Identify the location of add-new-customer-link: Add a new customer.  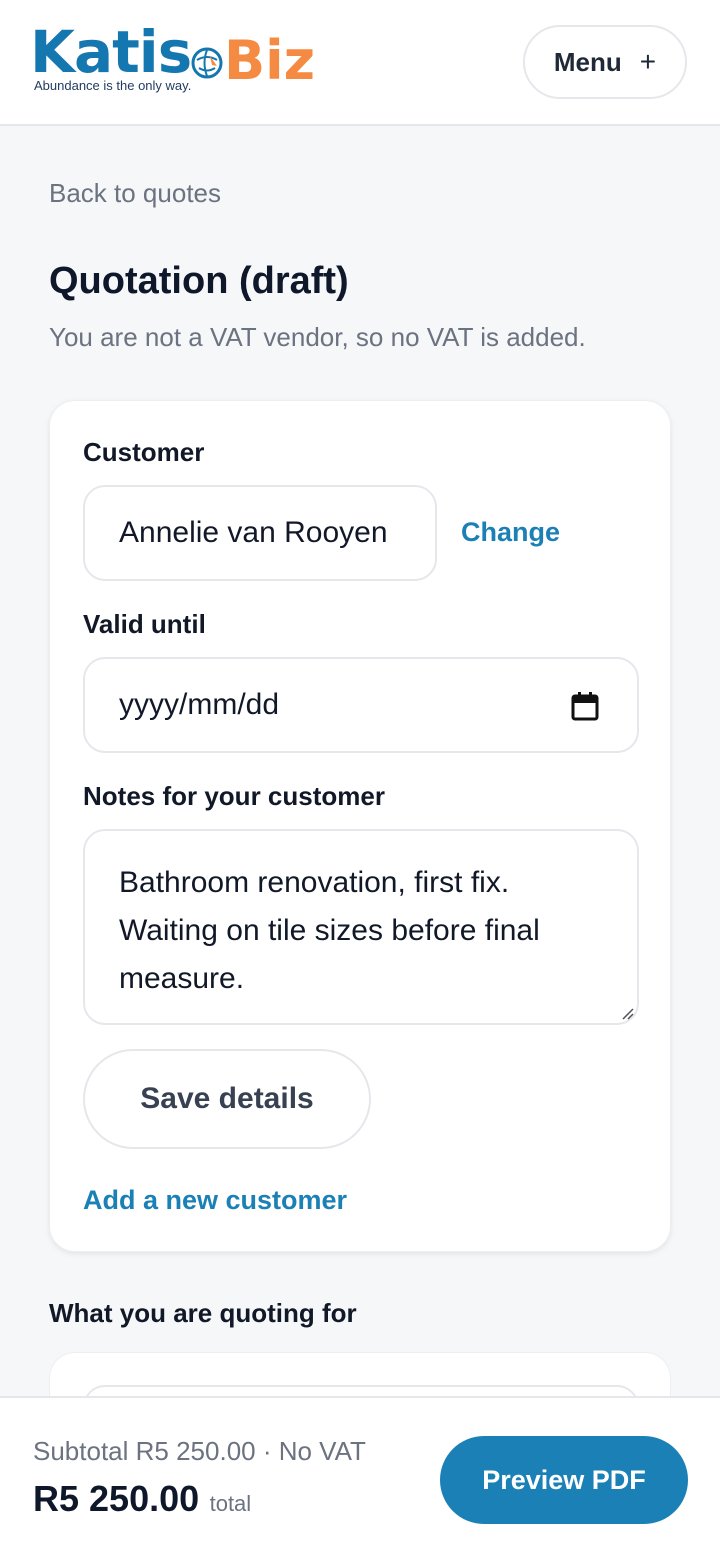
(215, 1200).